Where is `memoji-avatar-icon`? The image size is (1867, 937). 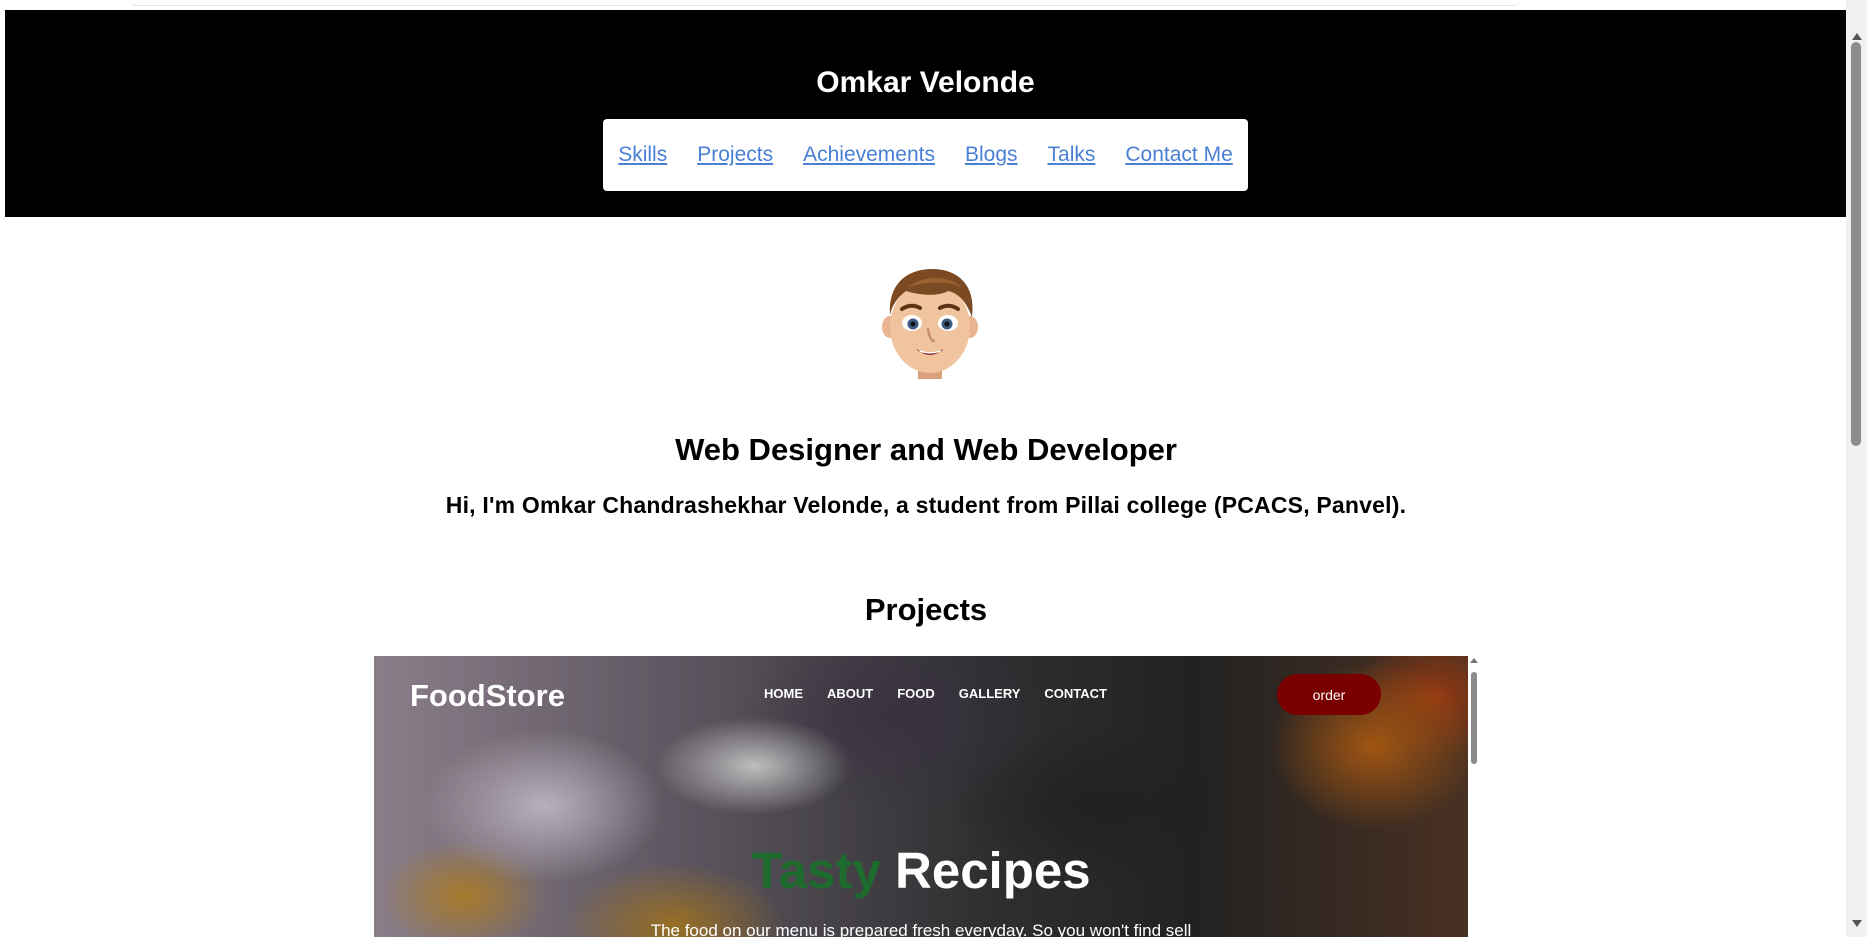
memoji-avatar-icon is located at coordinates (930, 324).